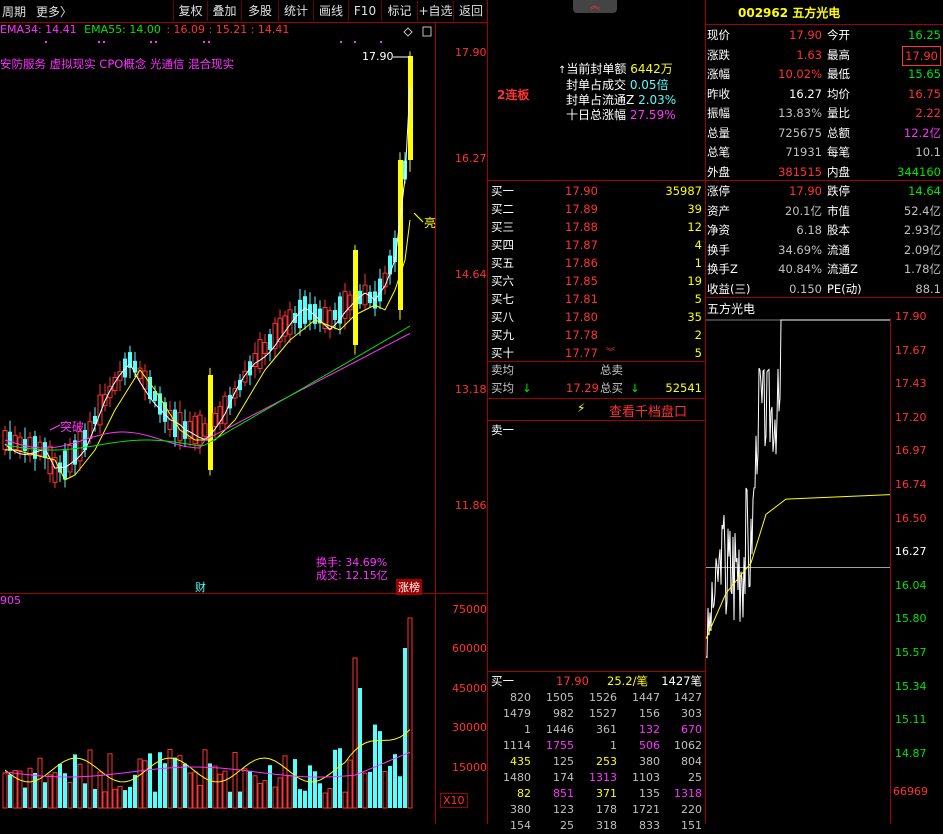 Image resolution: width=943 pixels, height=834 pixels. What do you see at coordinates (805, 93) in the screenshot?
I see `quote-value: 16.27` at bounding box center [805, 93].